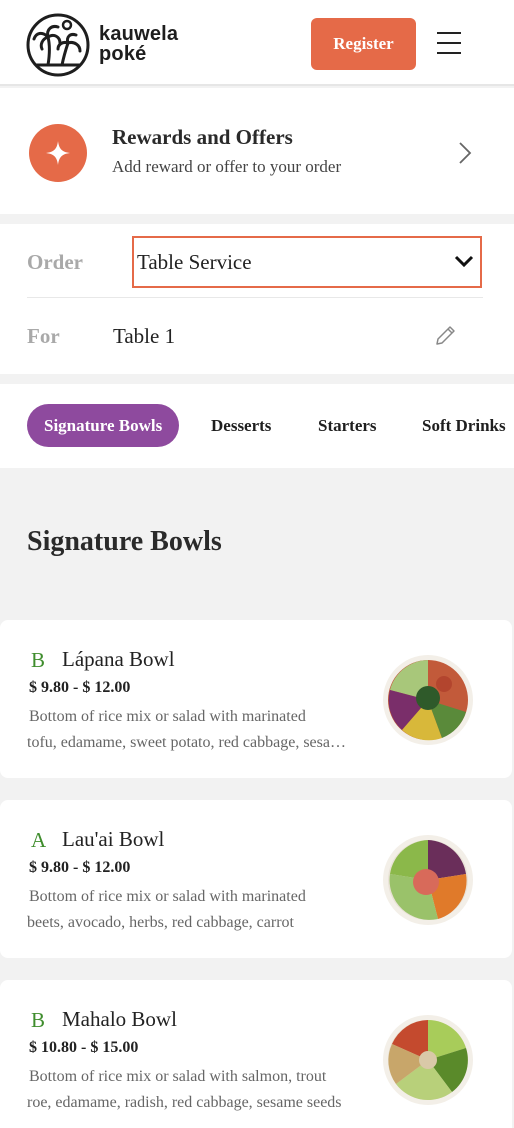 The height and width of the screenshot is (1128, 514). What do you see at coordinates (257, 43) in the screenshot?
I see `app-header: kauwela poké Register` at bounding box center [257, 43].